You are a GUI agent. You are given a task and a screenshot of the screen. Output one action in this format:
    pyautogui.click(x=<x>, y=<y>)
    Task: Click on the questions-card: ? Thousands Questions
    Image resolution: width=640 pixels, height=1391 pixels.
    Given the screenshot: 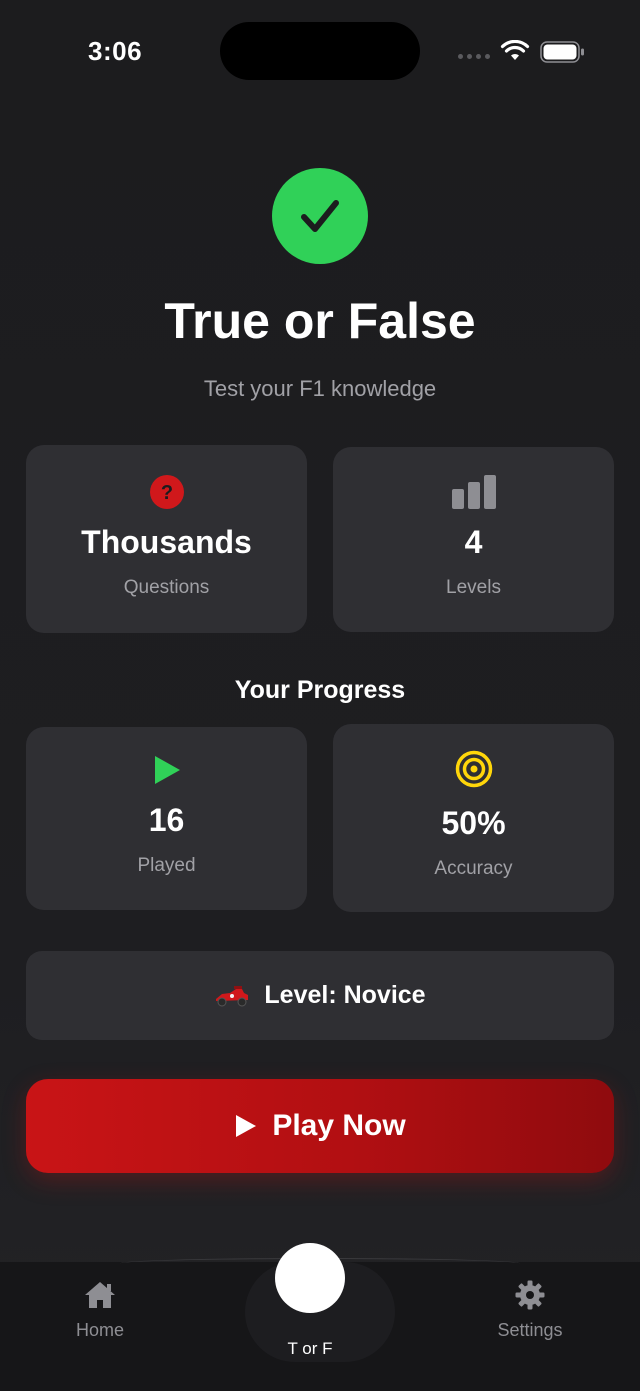 What is the action you would take?
    pyautogui.click(x=166, y=539)
    